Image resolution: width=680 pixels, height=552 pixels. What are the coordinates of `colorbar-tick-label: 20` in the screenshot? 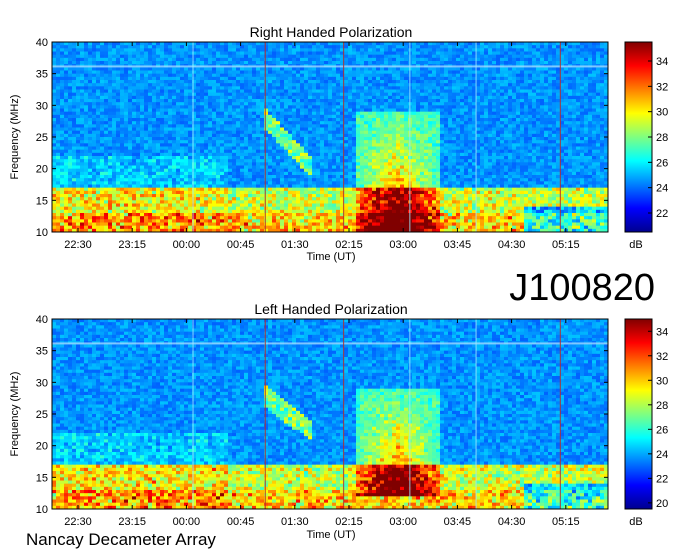 It's located at (662, 504).